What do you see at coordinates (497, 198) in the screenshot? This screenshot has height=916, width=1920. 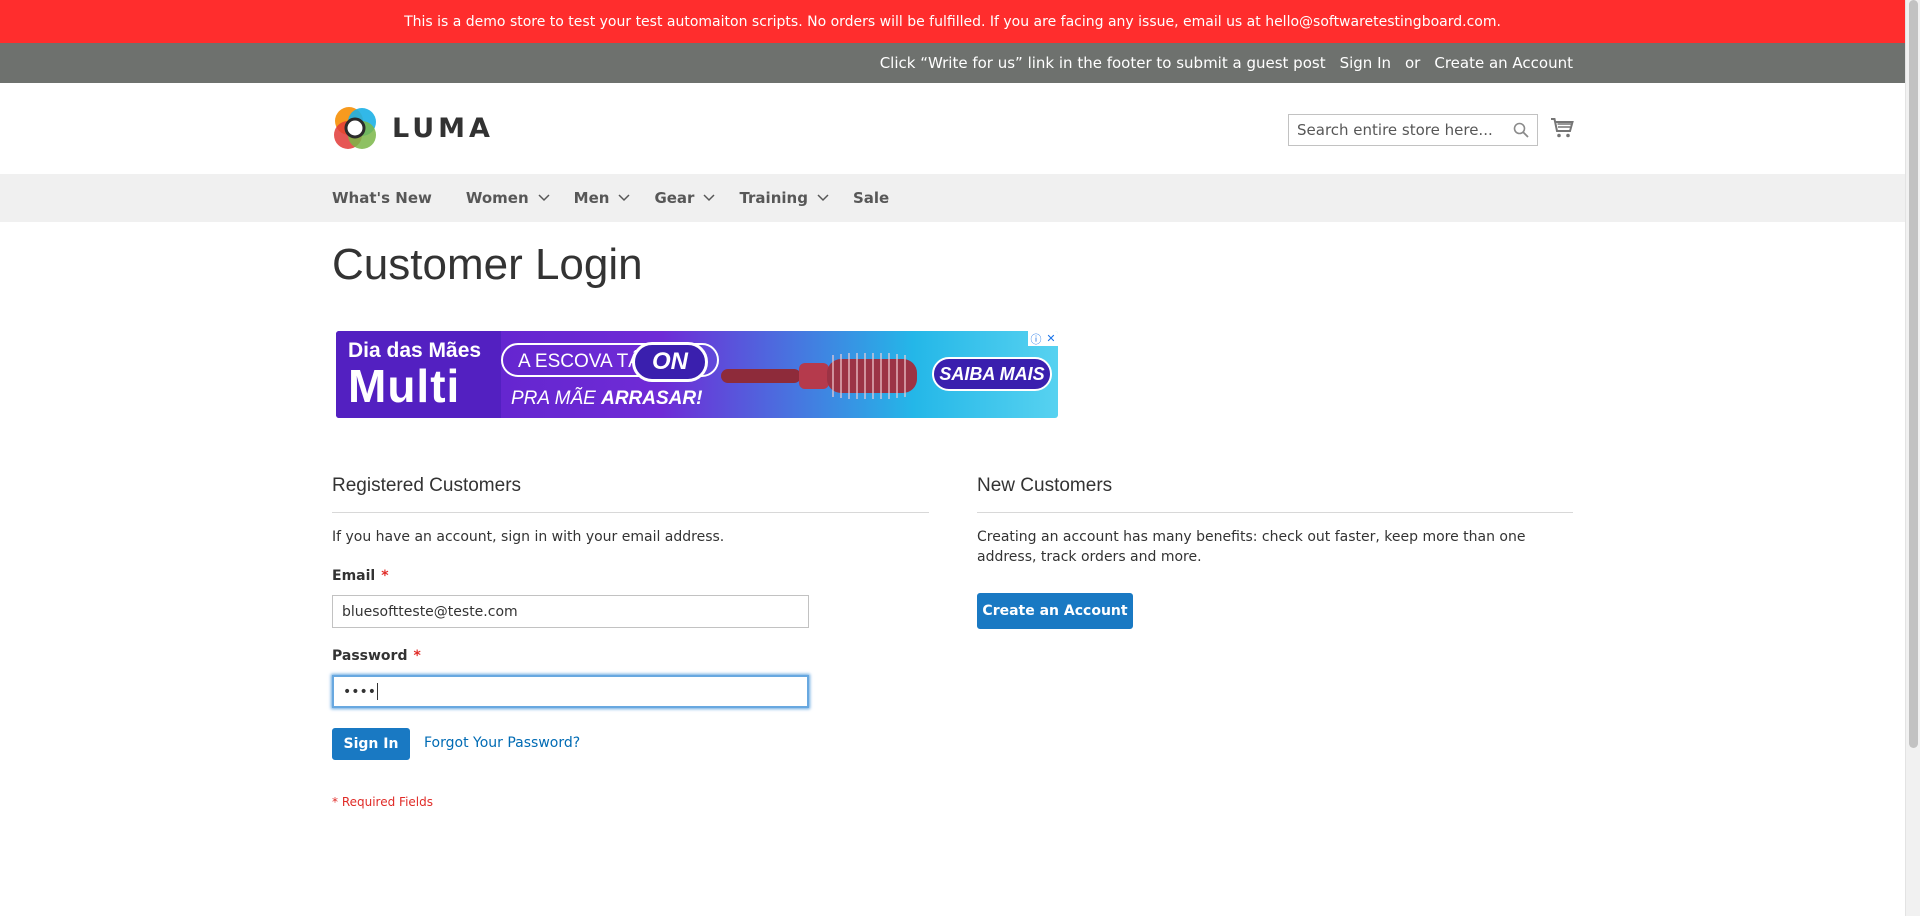 I see `nav-item-label: Women` at bounding box center [497, 198].